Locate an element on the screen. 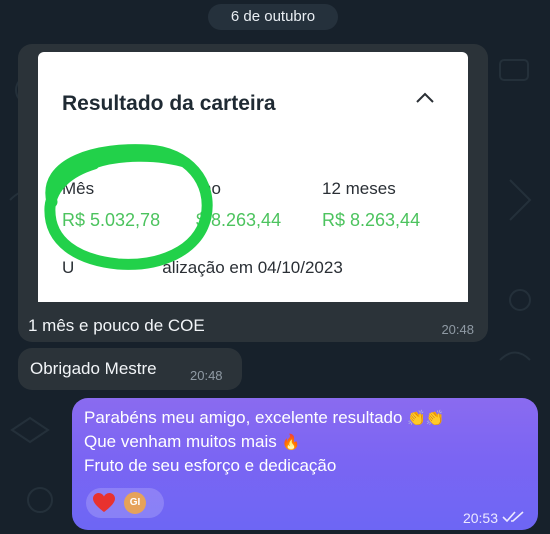 Image resolution: width=550 pixels, height=534 pixels. line-2-text: Que venham muitos mais is located at coordinates (180, 441).